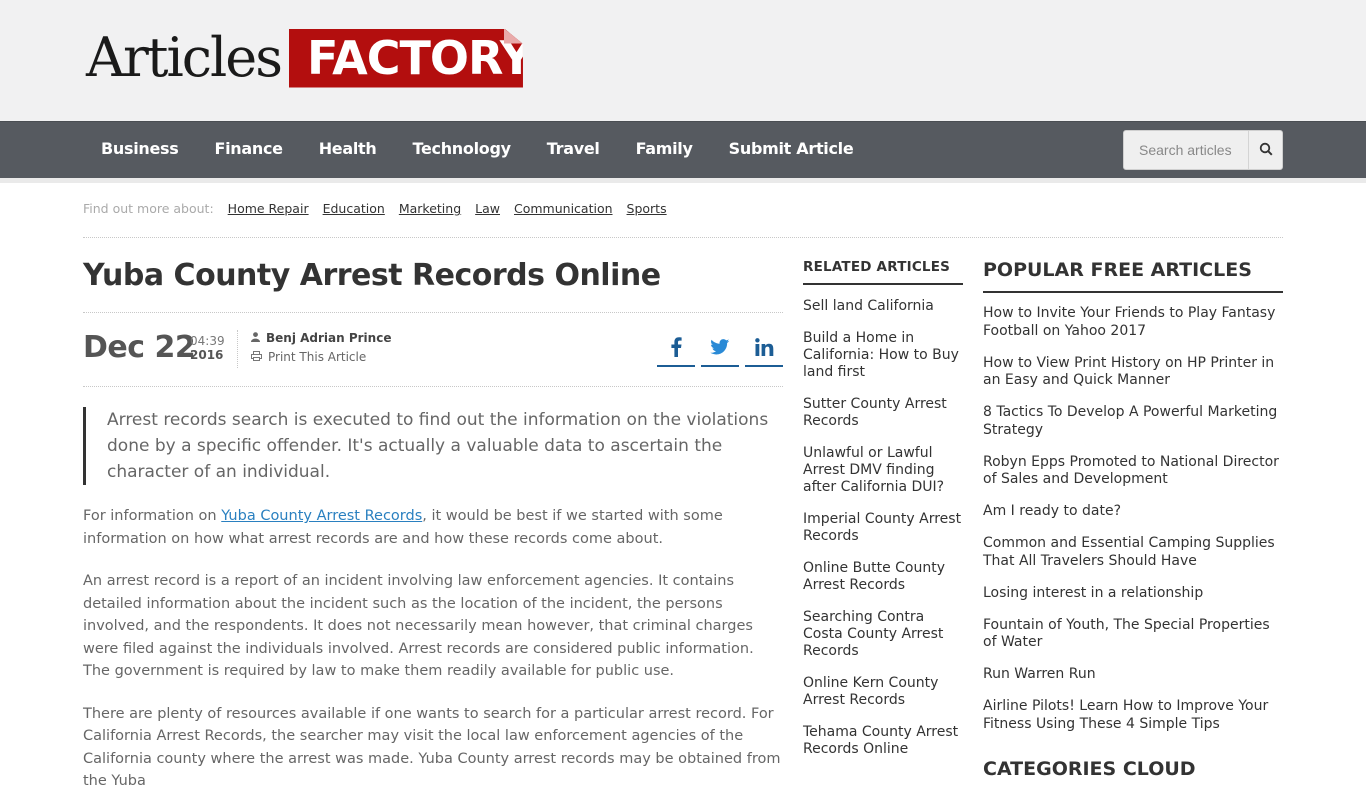 This screenshot has width=1366, height=793. What do you see at coordinates (883, 577) in the screenshot?
I see `related-article-link: Online Butte County Arrest Records` at bounding box center [883, 577].